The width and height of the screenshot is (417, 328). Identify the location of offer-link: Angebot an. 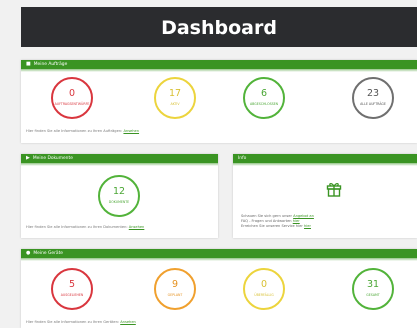
(303, 216).